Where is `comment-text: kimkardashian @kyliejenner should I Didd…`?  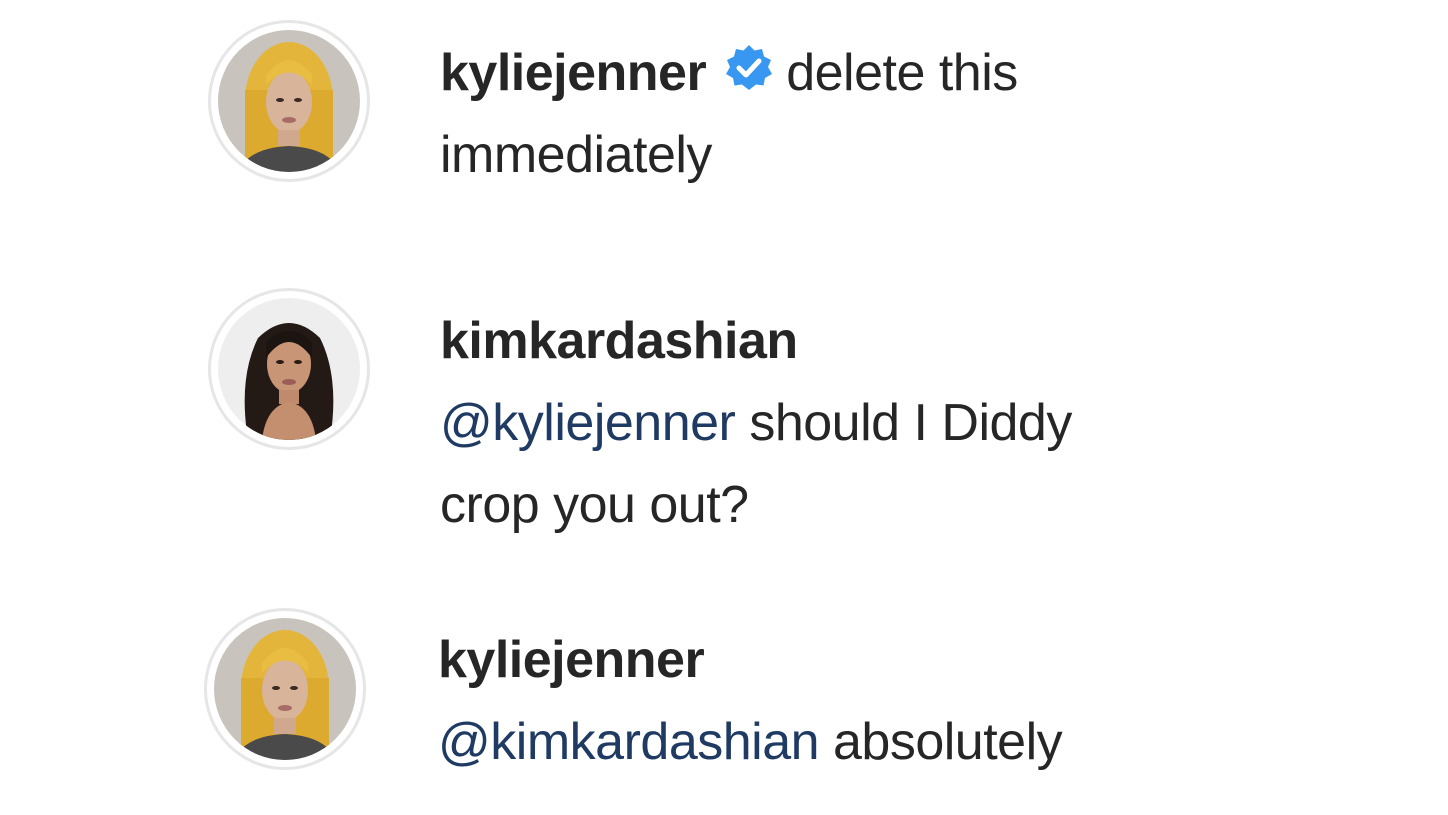
comment-text: kimkardashian @kyliejenner should I Didd… is located at coordinates (756, 423).